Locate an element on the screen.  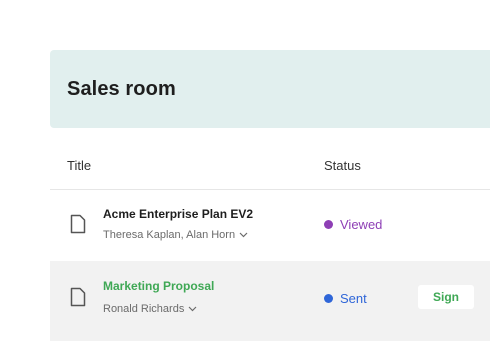
page-title: Sales room is located at coordinates (121, 89).